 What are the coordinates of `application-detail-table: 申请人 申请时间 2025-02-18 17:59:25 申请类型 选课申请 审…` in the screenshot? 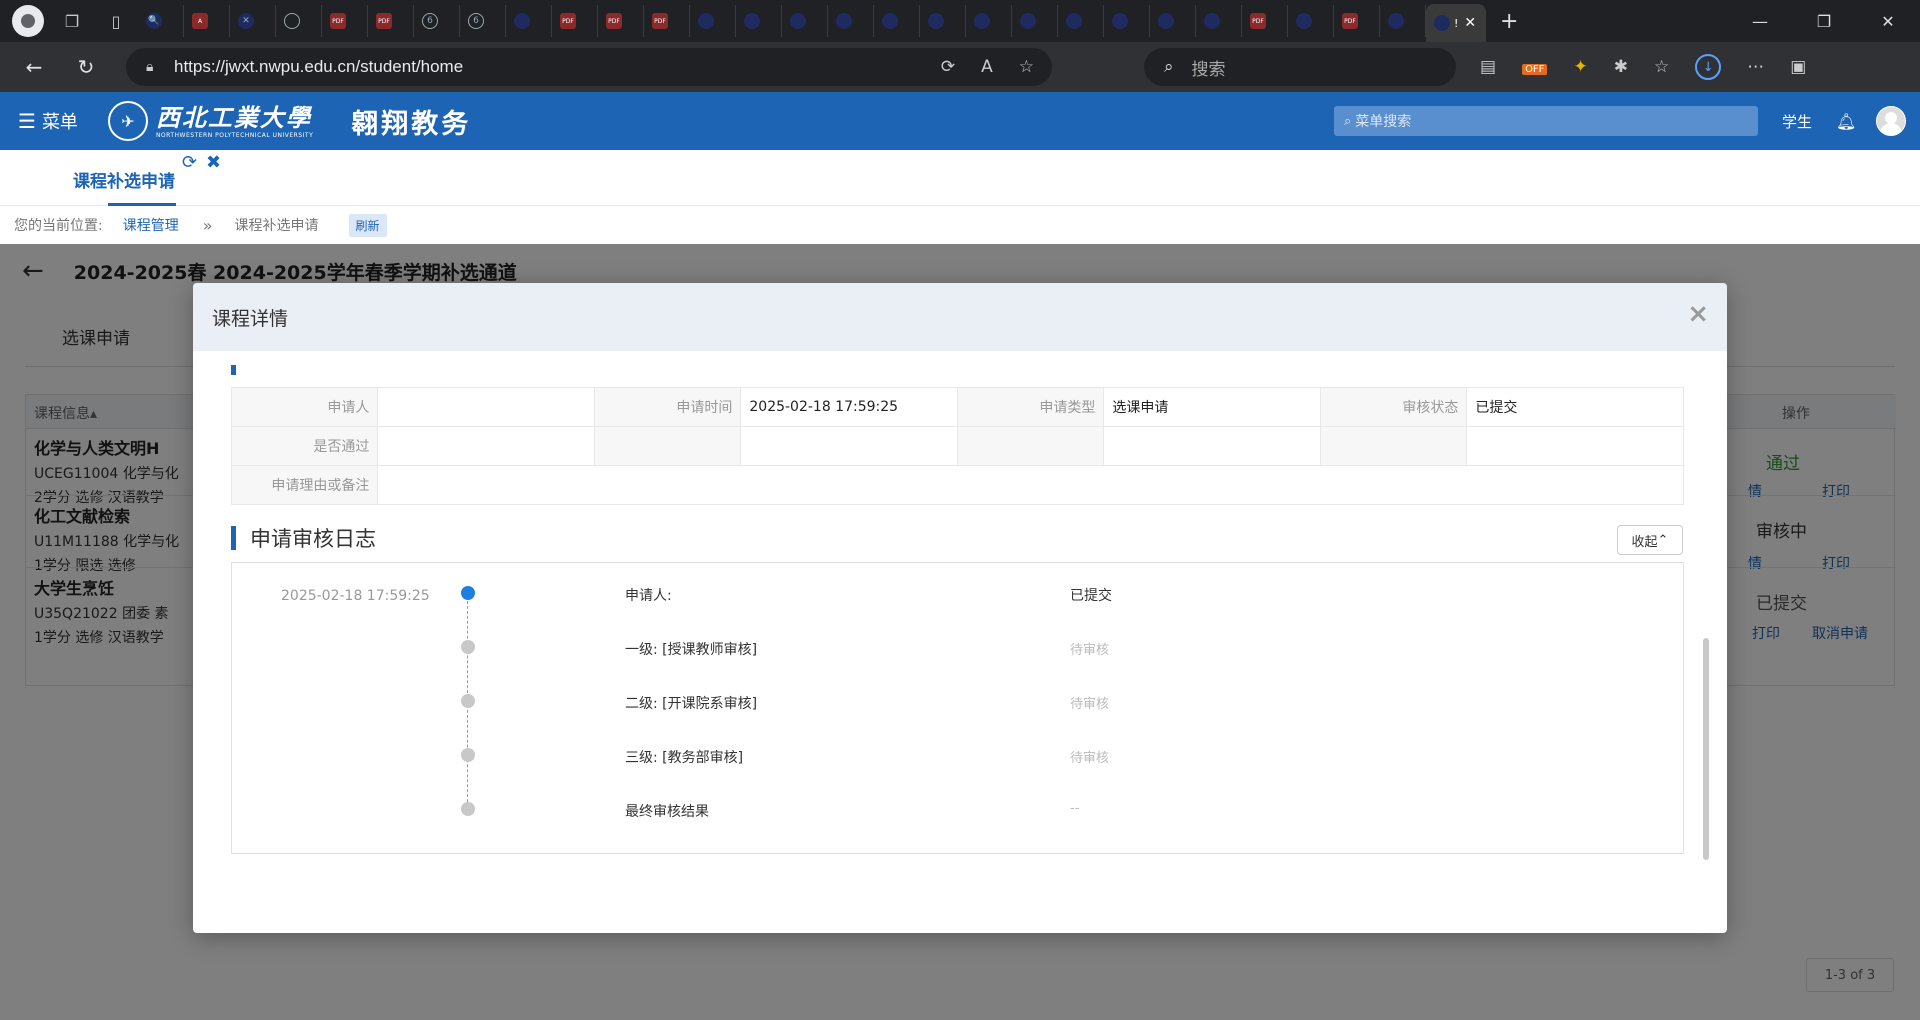 It's located at (957, 446).